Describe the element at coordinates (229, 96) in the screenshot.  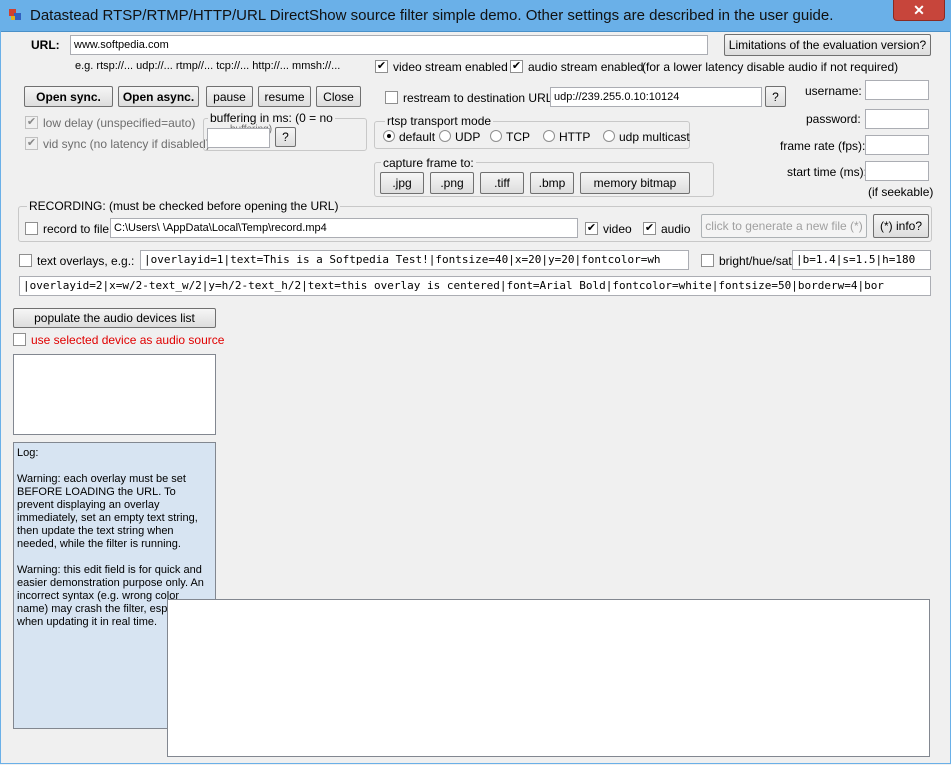
I see `pause-button: pause` at that location.